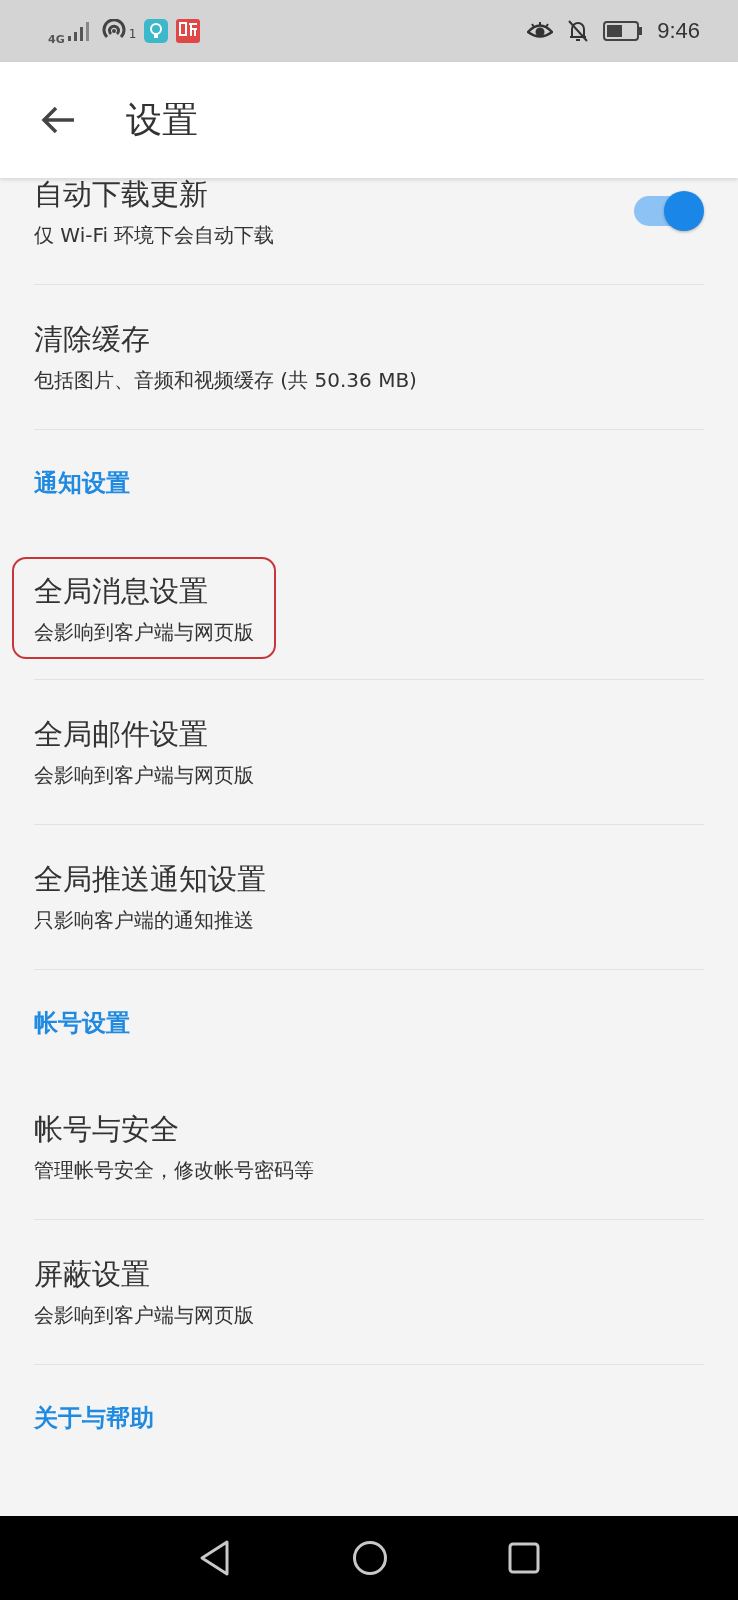 This screenshot has width=738, height=1600. Describe the element at coordinates (144, 591) in the screenshot. I see `setting-title: 全局消息设置` at that location.